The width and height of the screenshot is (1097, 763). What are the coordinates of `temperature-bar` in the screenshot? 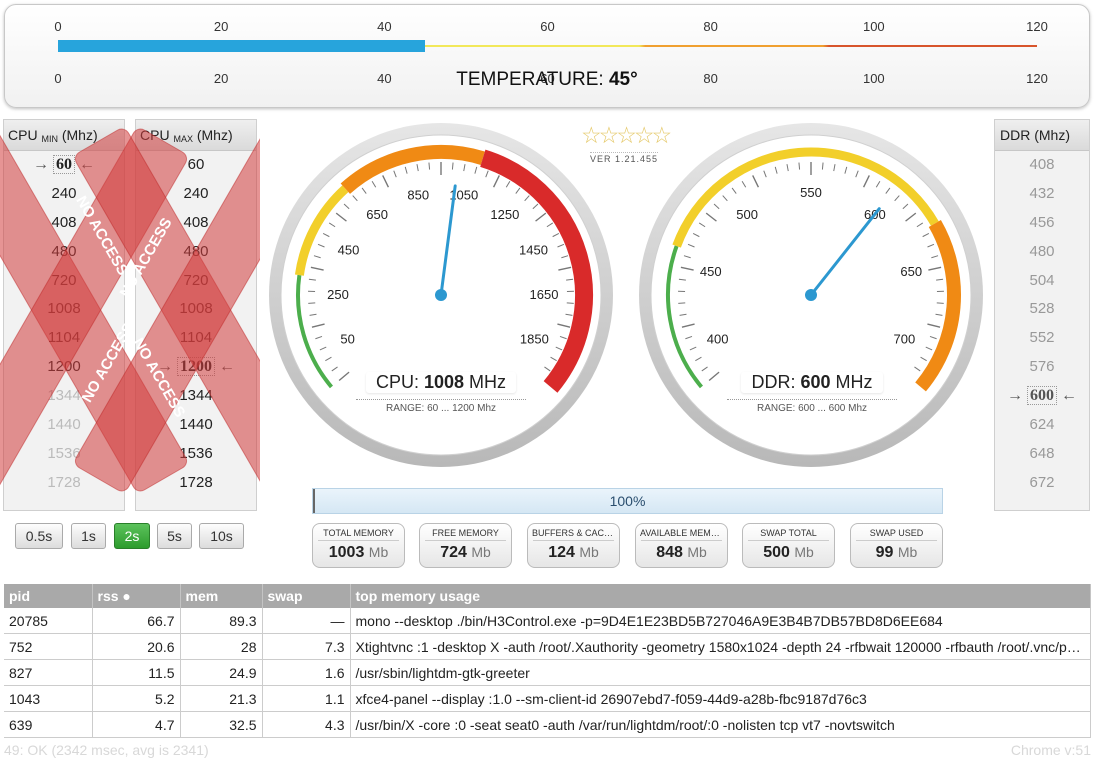 It's located at (547, 46).